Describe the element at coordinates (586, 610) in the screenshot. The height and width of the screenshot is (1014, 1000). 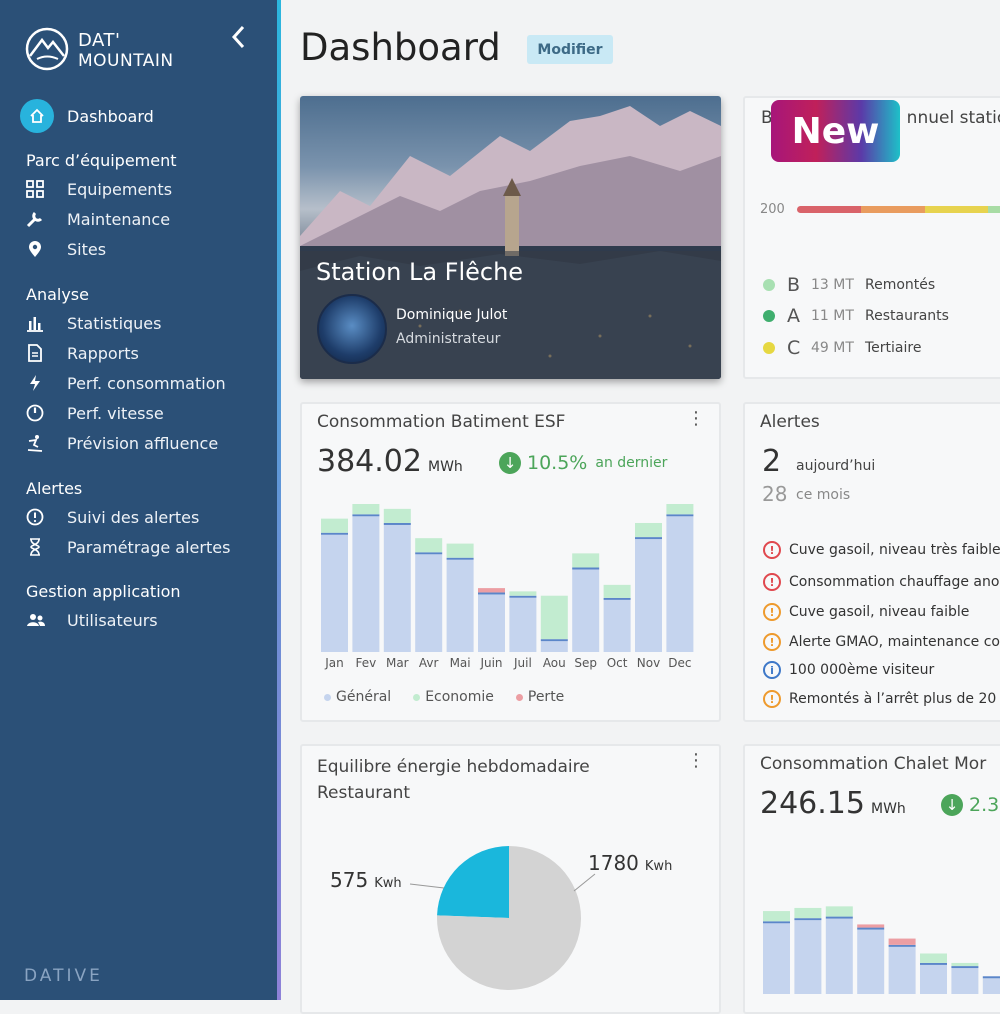
I see `bar-general-Sep` at that location.